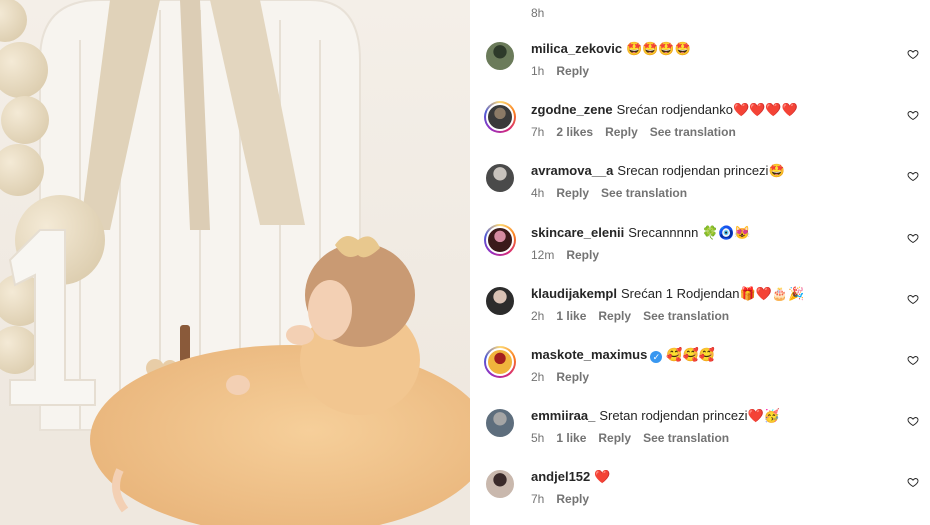  What do you see at coordinates (538, 71) in the screenshot?
I see `comment-time: 1h` at bounding box center [538, 71].